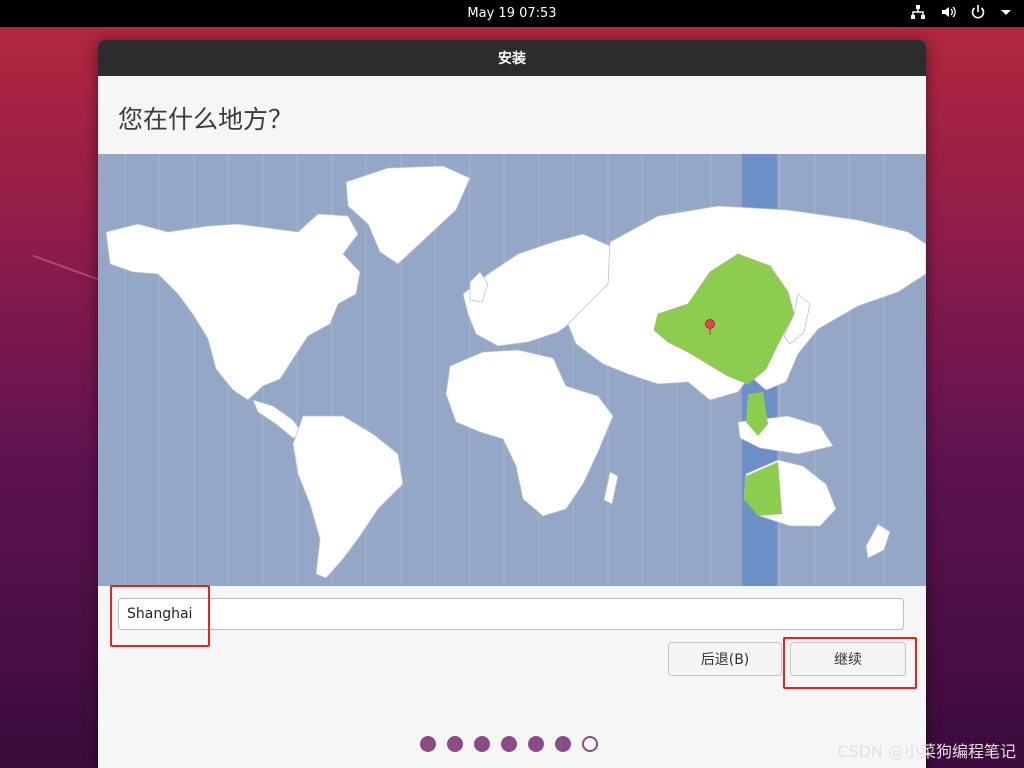 Image resolution: width=1024 pixels, height=768 pixels. What do you see at coordinates (878, 541) in the screenshot?
I see `new-zealand` at bounding box center [878, 541].